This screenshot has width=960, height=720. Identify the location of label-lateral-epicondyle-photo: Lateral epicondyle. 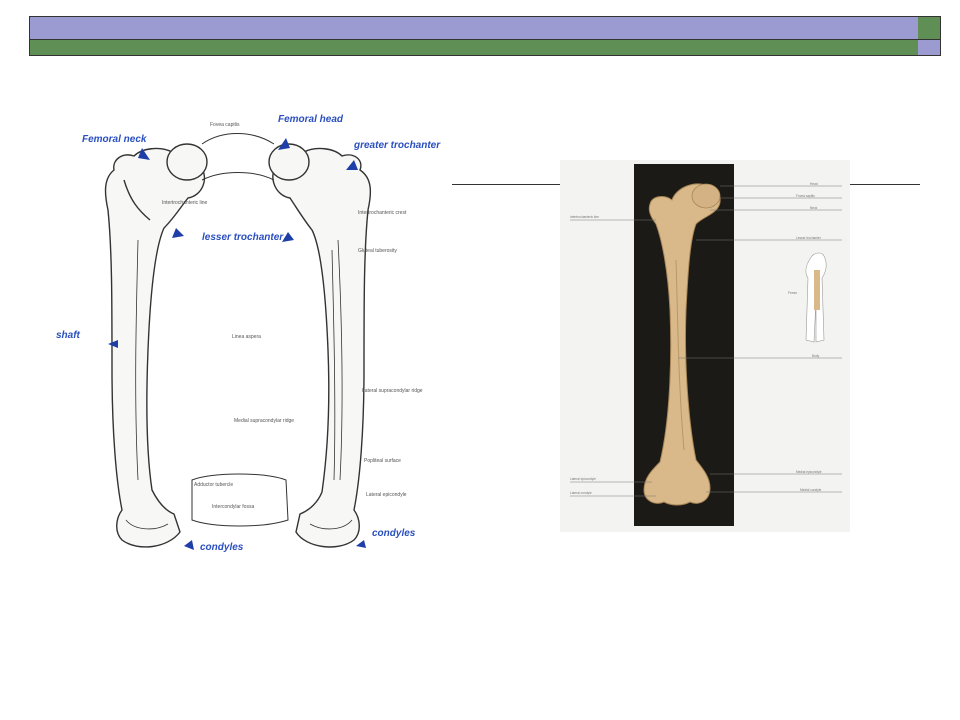
(583, 479).